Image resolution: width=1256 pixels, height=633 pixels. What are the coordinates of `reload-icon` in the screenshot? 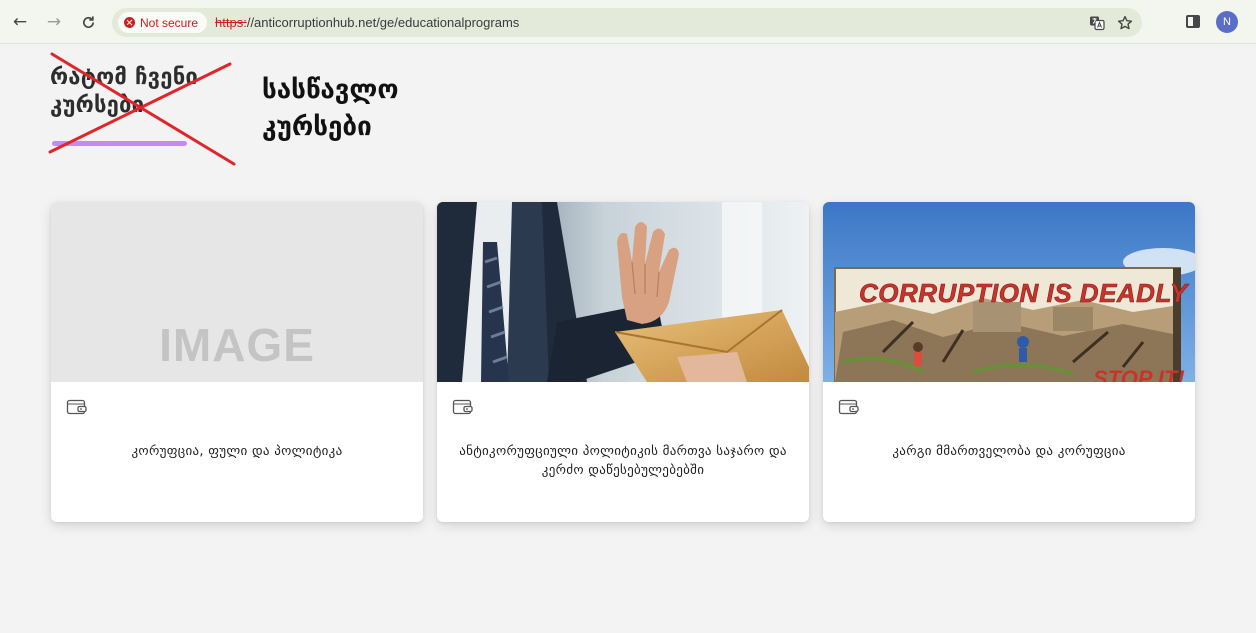 It's located at (88, 22).